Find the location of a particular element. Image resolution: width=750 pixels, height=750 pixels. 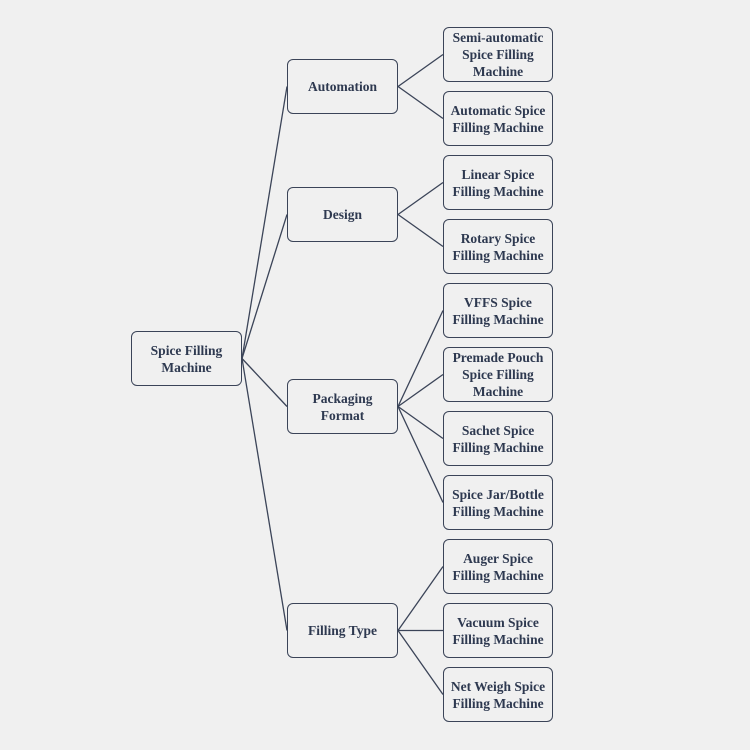

leaf-sachet: Sachet Spice Filling Machine is located at coordinates (498, 438).